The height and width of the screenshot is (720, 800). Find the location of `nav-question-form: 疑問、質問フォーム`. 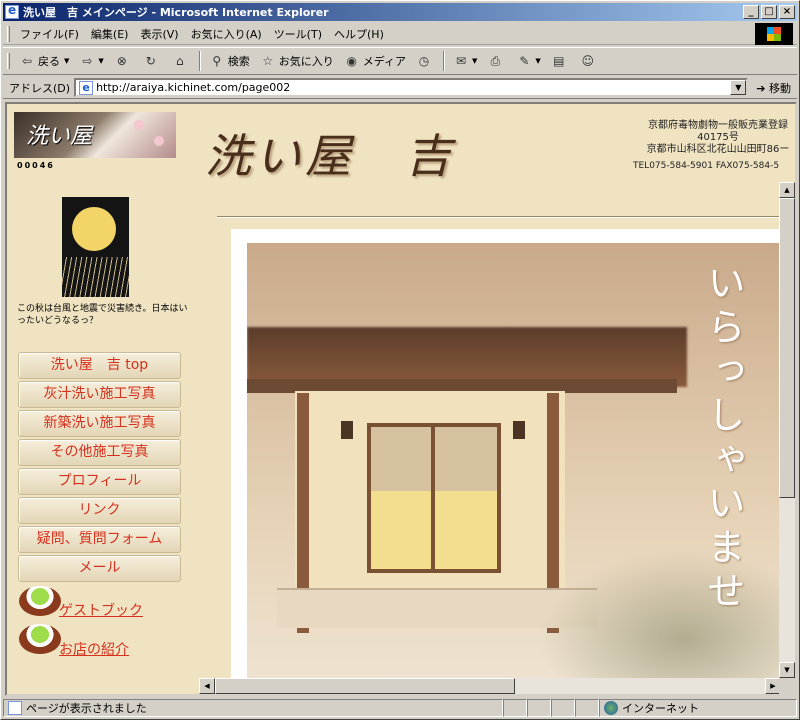

nav-question-form: 疑問、質問フォーム is located at coordinates (99, 539).